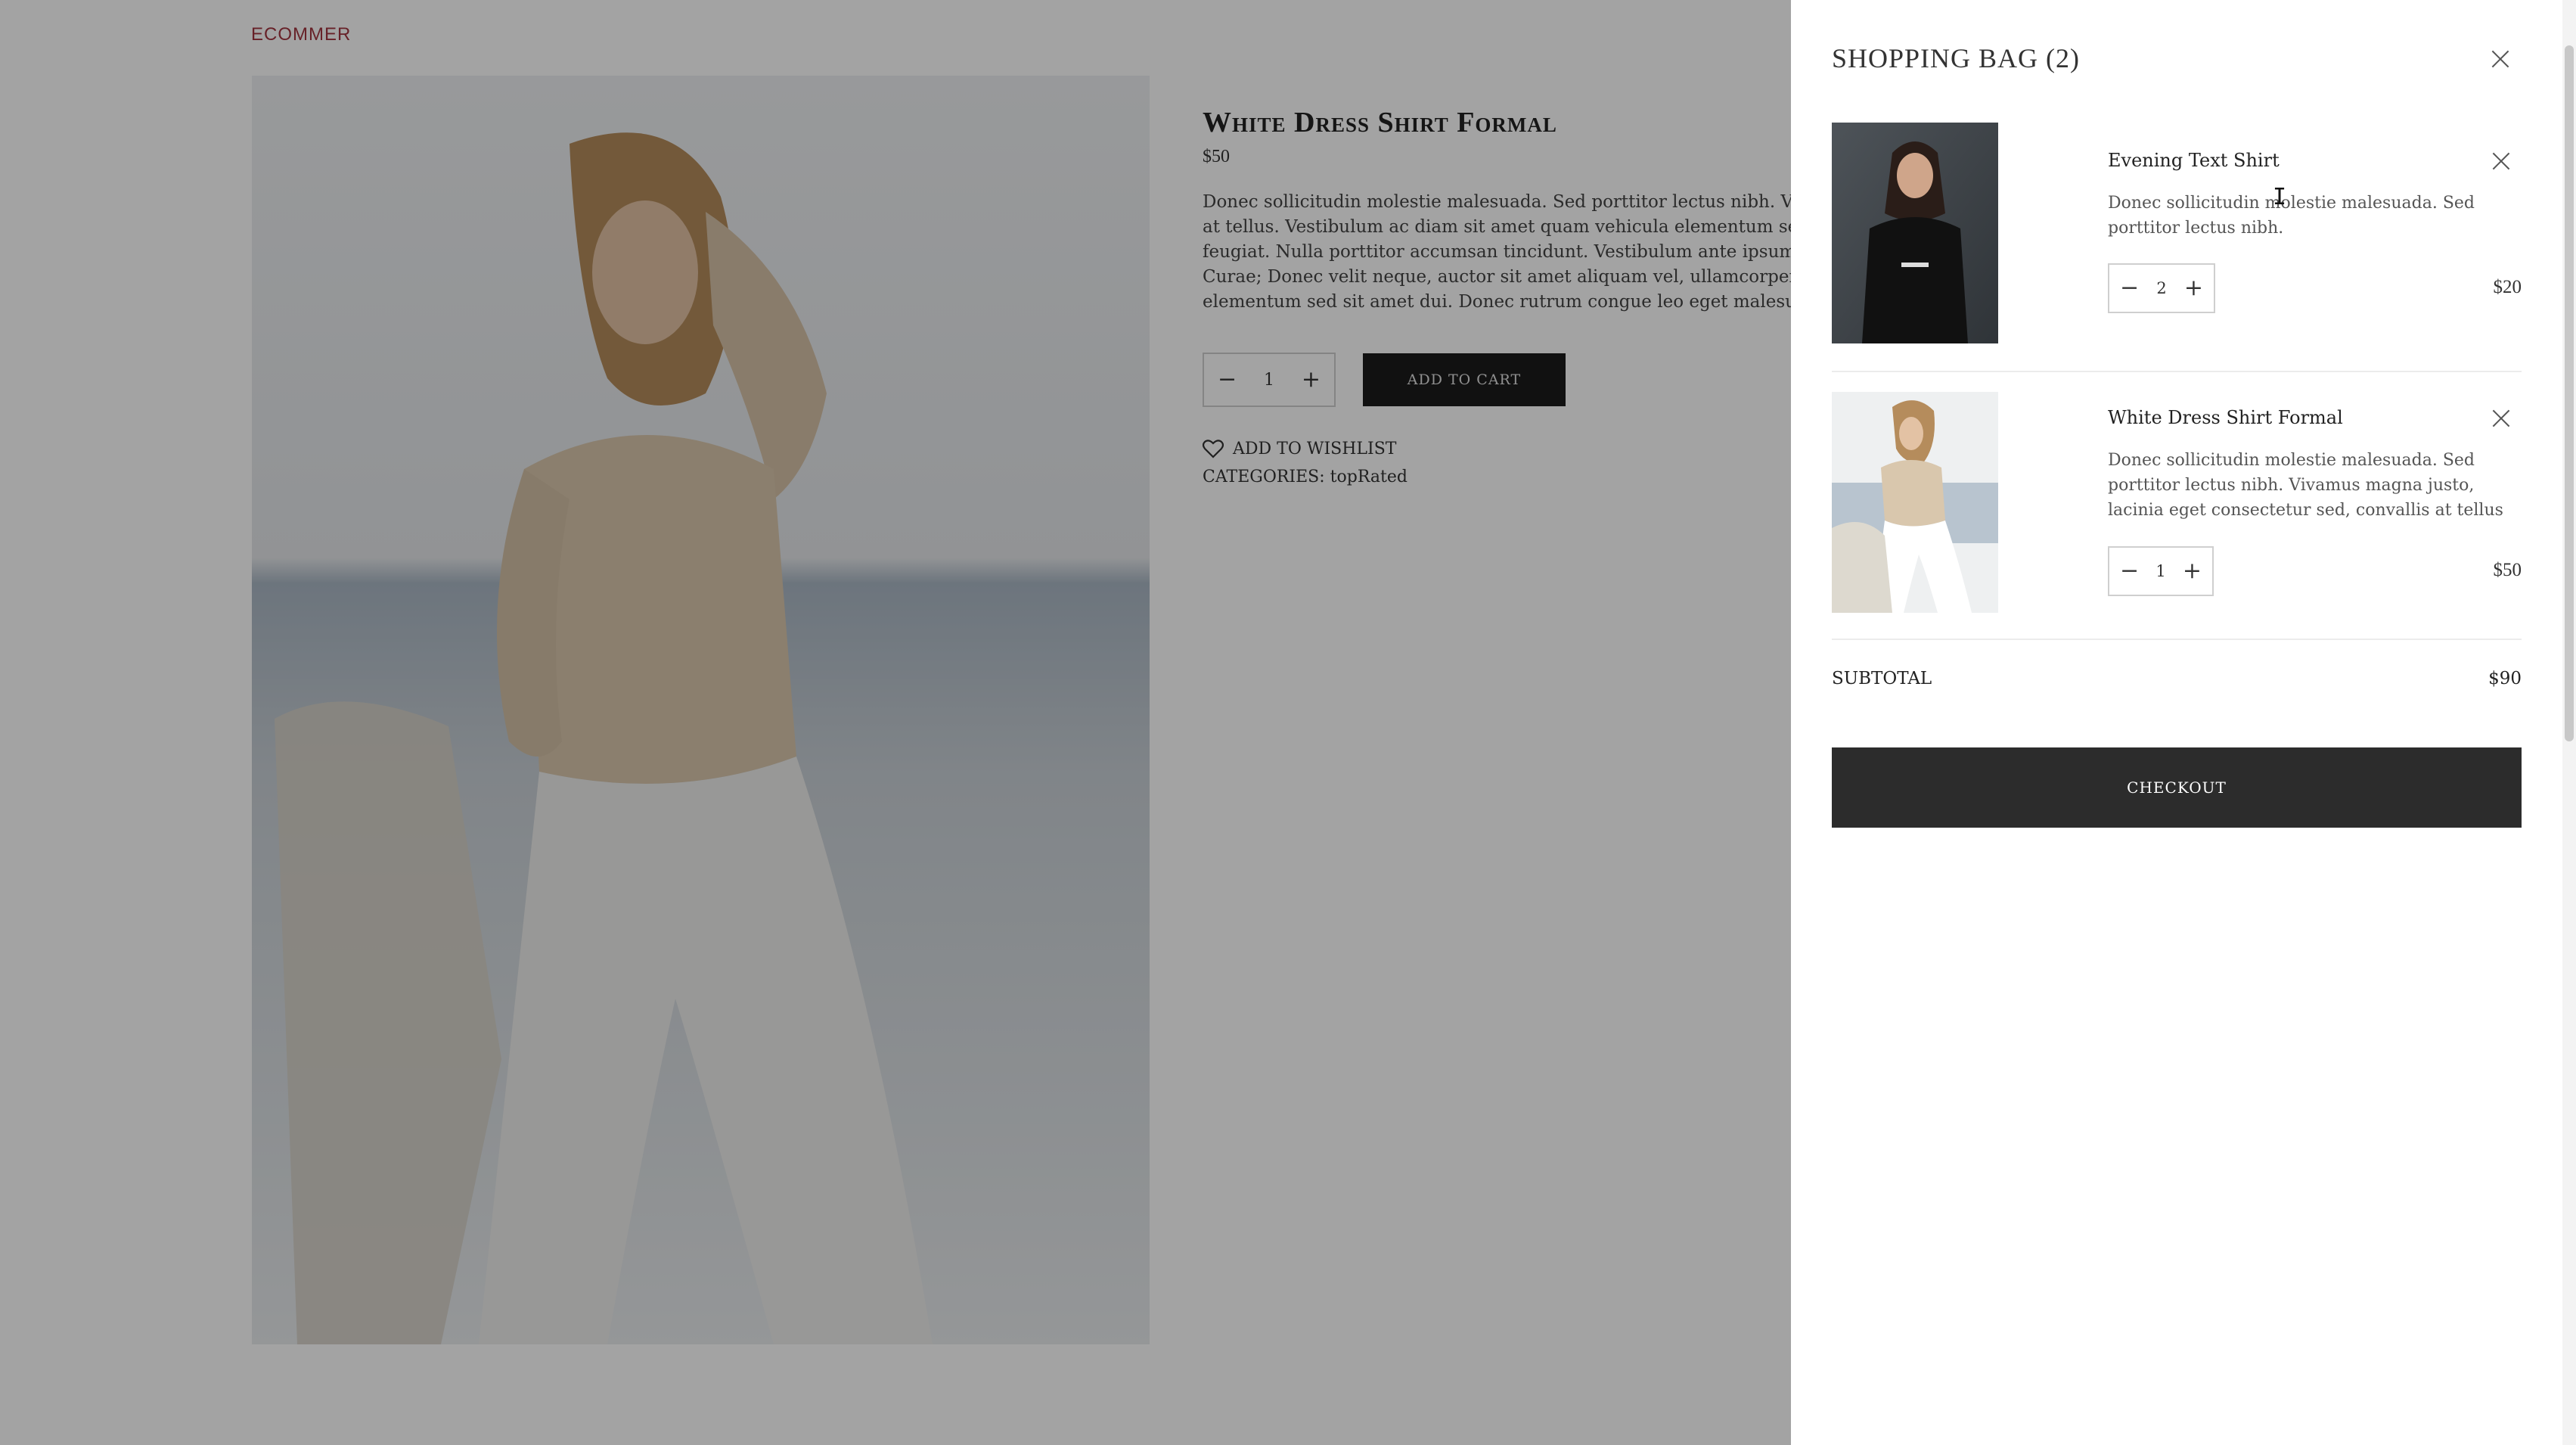 This screenshot has height=1445, width=2576. Describe the element at coordinates (2569, 393) in the screenshot. I see `scrollbar-thumb` at that location.